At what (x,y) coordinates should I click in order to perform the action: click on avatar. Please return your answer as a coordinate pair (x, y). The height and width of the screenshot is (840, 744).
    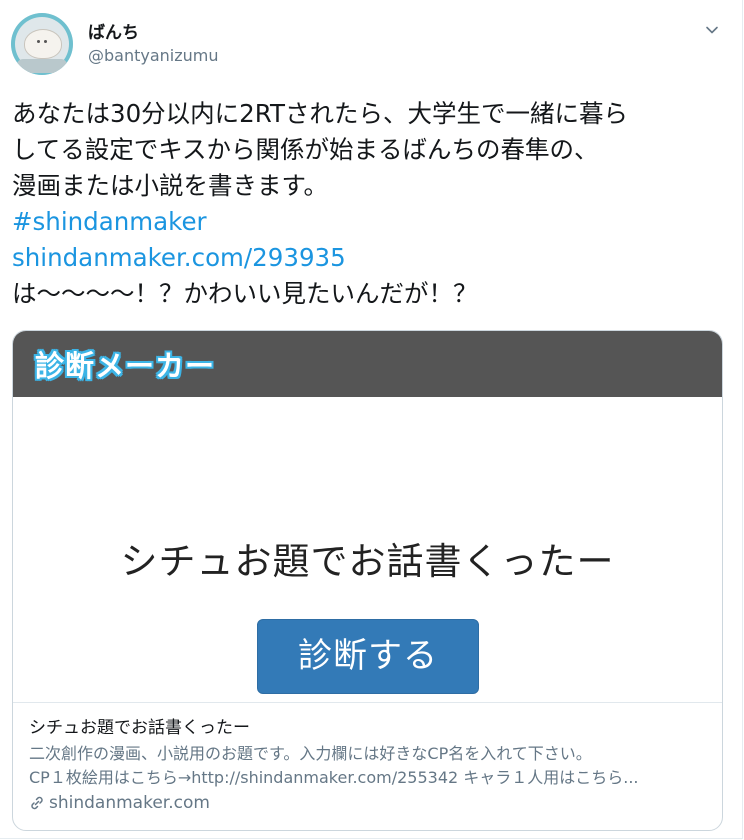
    Looking at the image, I should click on (42, 44).